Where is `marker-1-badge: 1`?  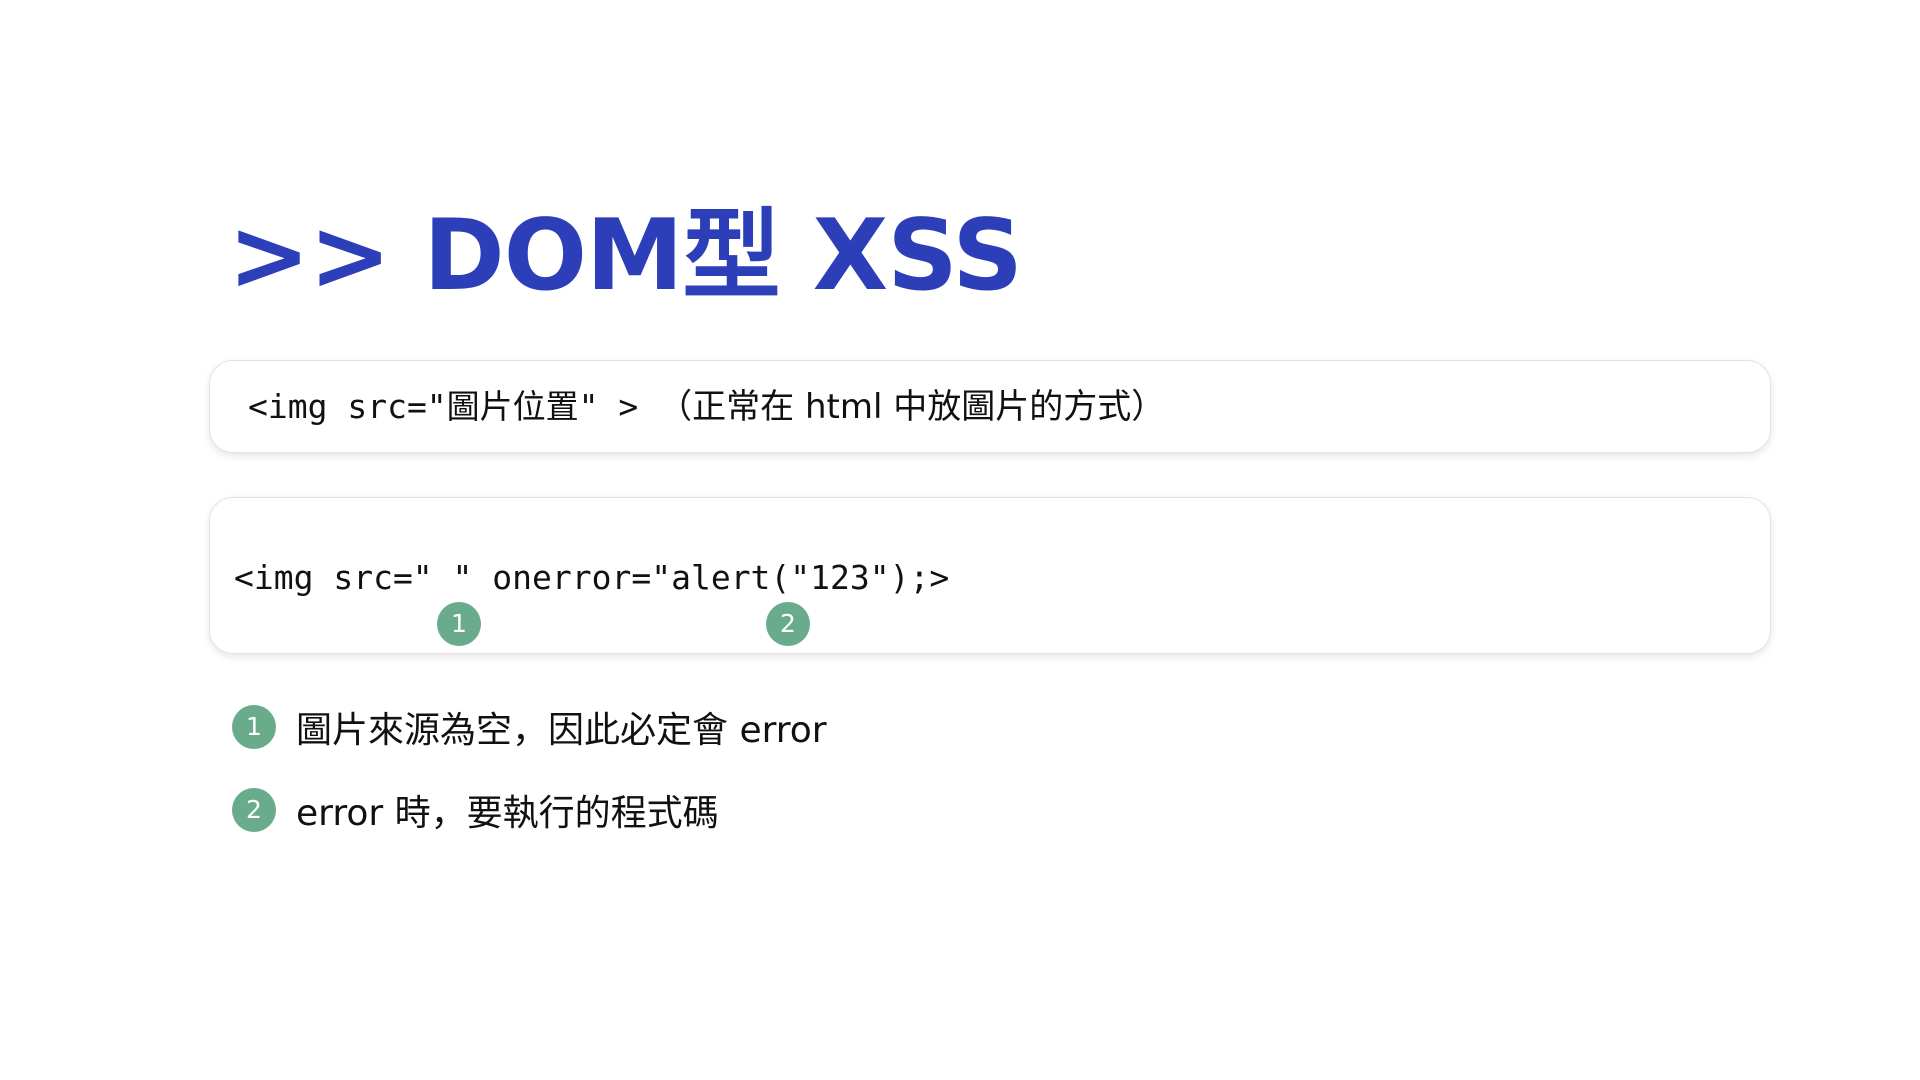
marker-1-badge: 1 is located at coordinates (459, 624).